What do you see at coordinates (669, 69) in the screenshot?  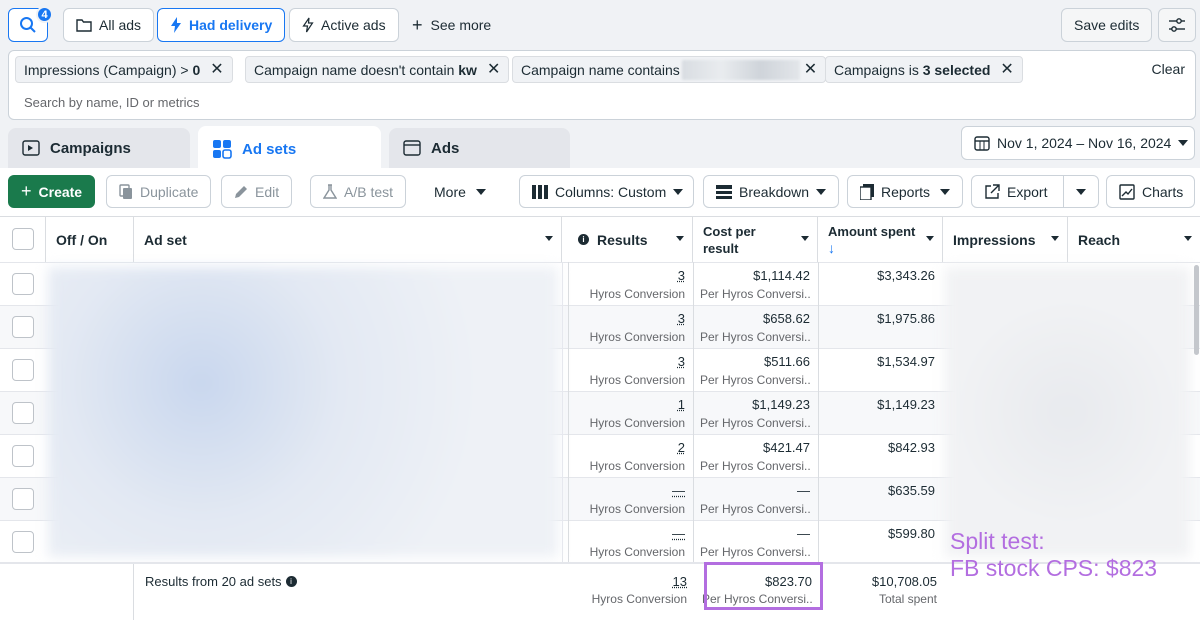 I see `filter-chip-name-contains: Campaign name contains ✕` at bounding box center [669, 69].